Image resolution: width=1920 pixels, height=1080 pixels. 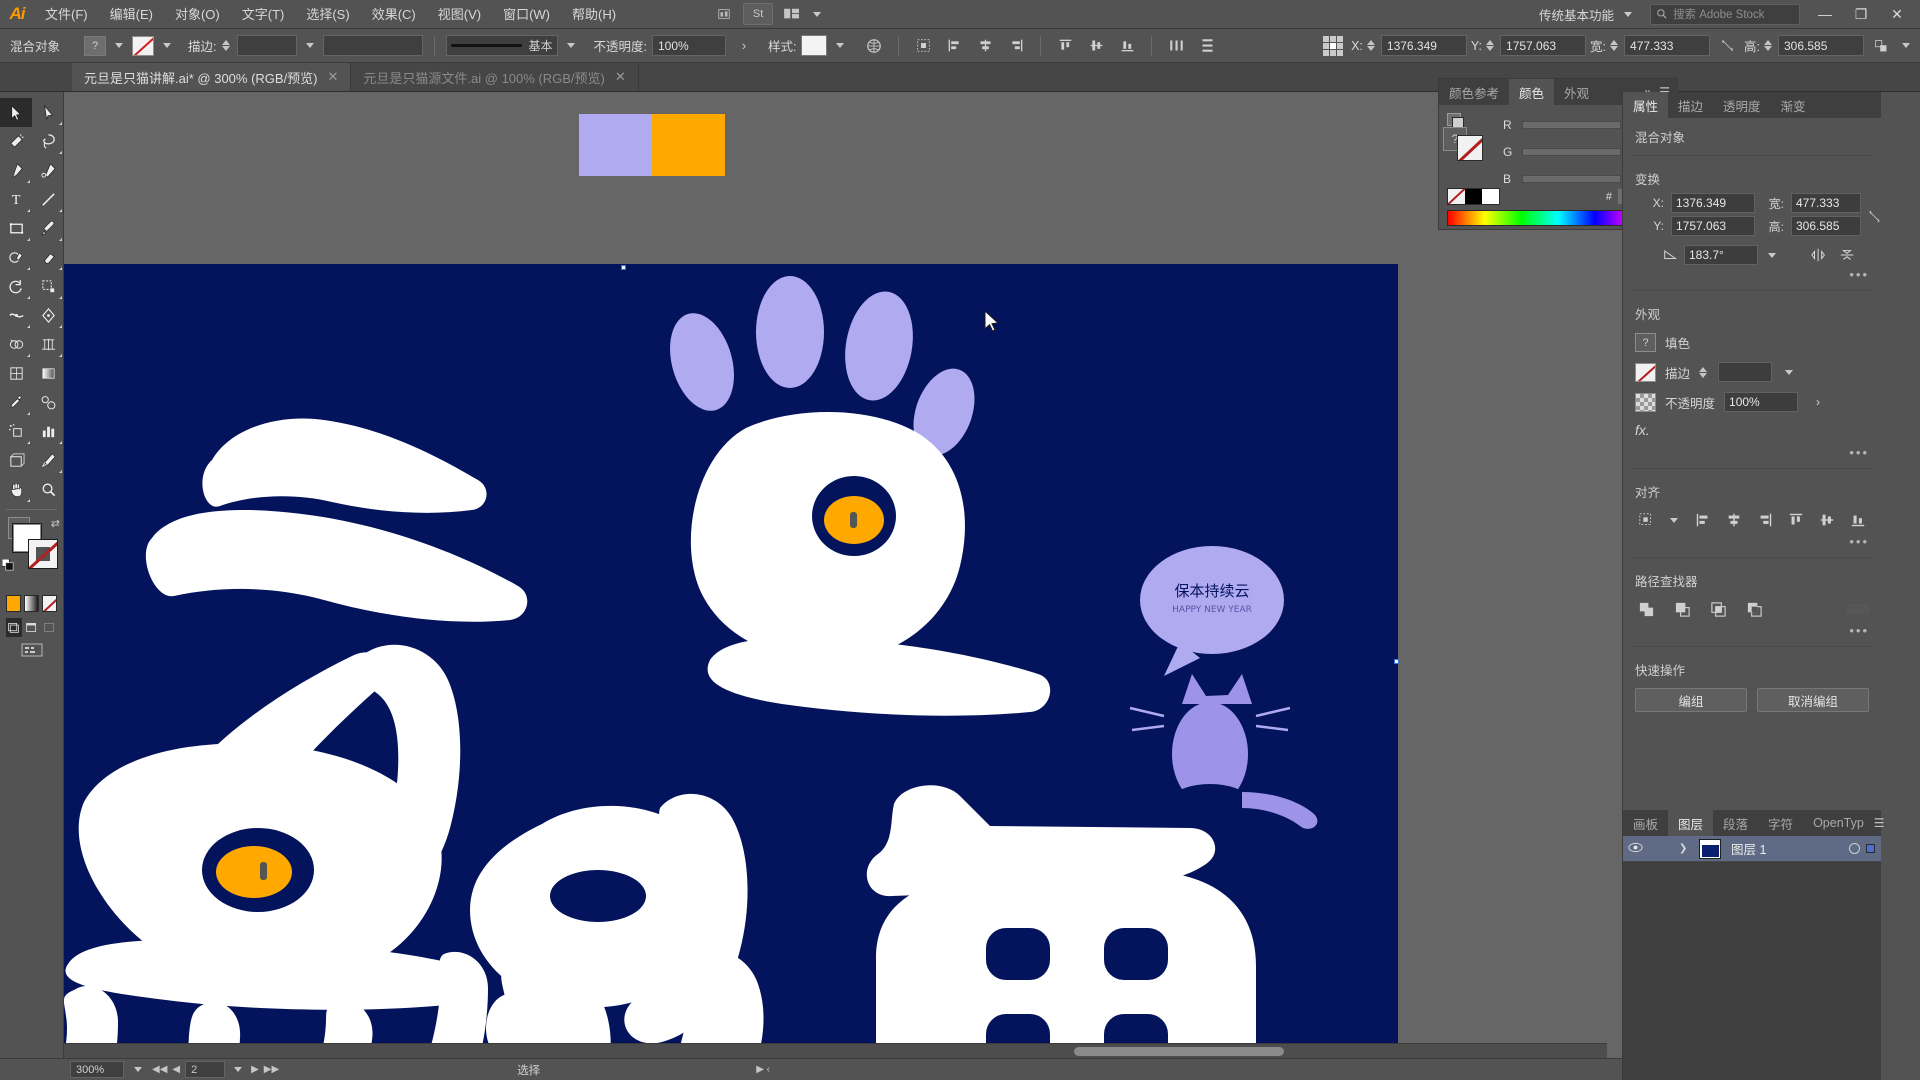 What do you see at coordinates (16, 170) in the screenshot?
I see `pen-tool` at bounding box center [16, 170].